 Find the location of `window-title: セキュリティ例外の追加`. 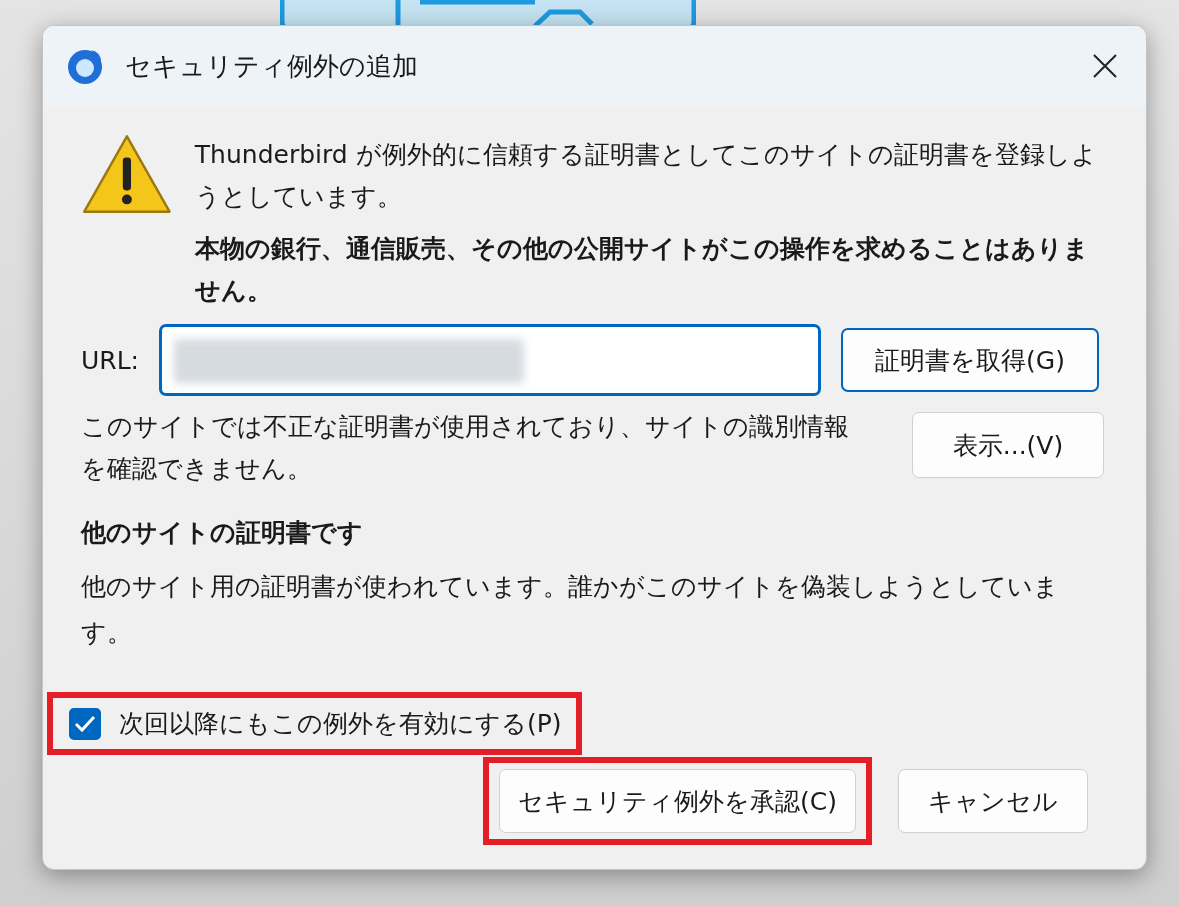

window-title: セキュリティ例外の追加 is located at coordinates (272, 66).